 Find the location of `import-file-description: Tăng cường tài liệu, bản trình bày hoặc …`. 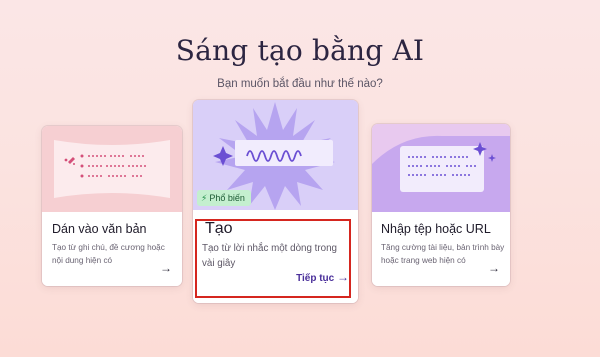

import-file-description: Tăng cường tài liệu, bản trình bày hoặc … is located at coordinates (443, 254).